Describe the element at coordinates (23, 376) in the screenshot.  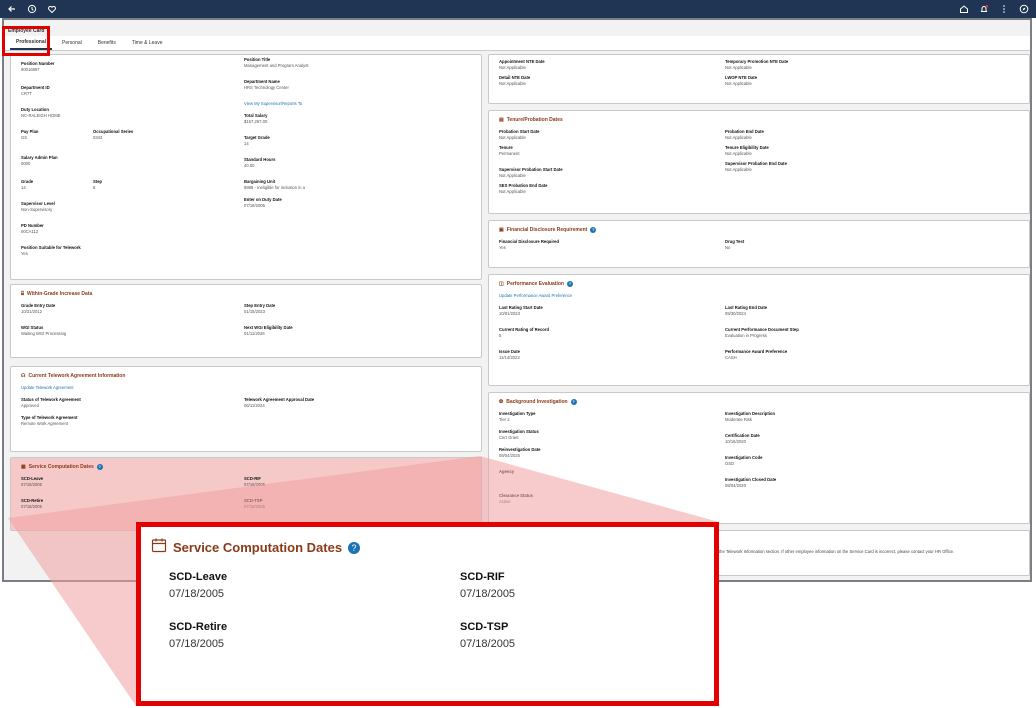
I see `headset-icon: ☊` at that location.